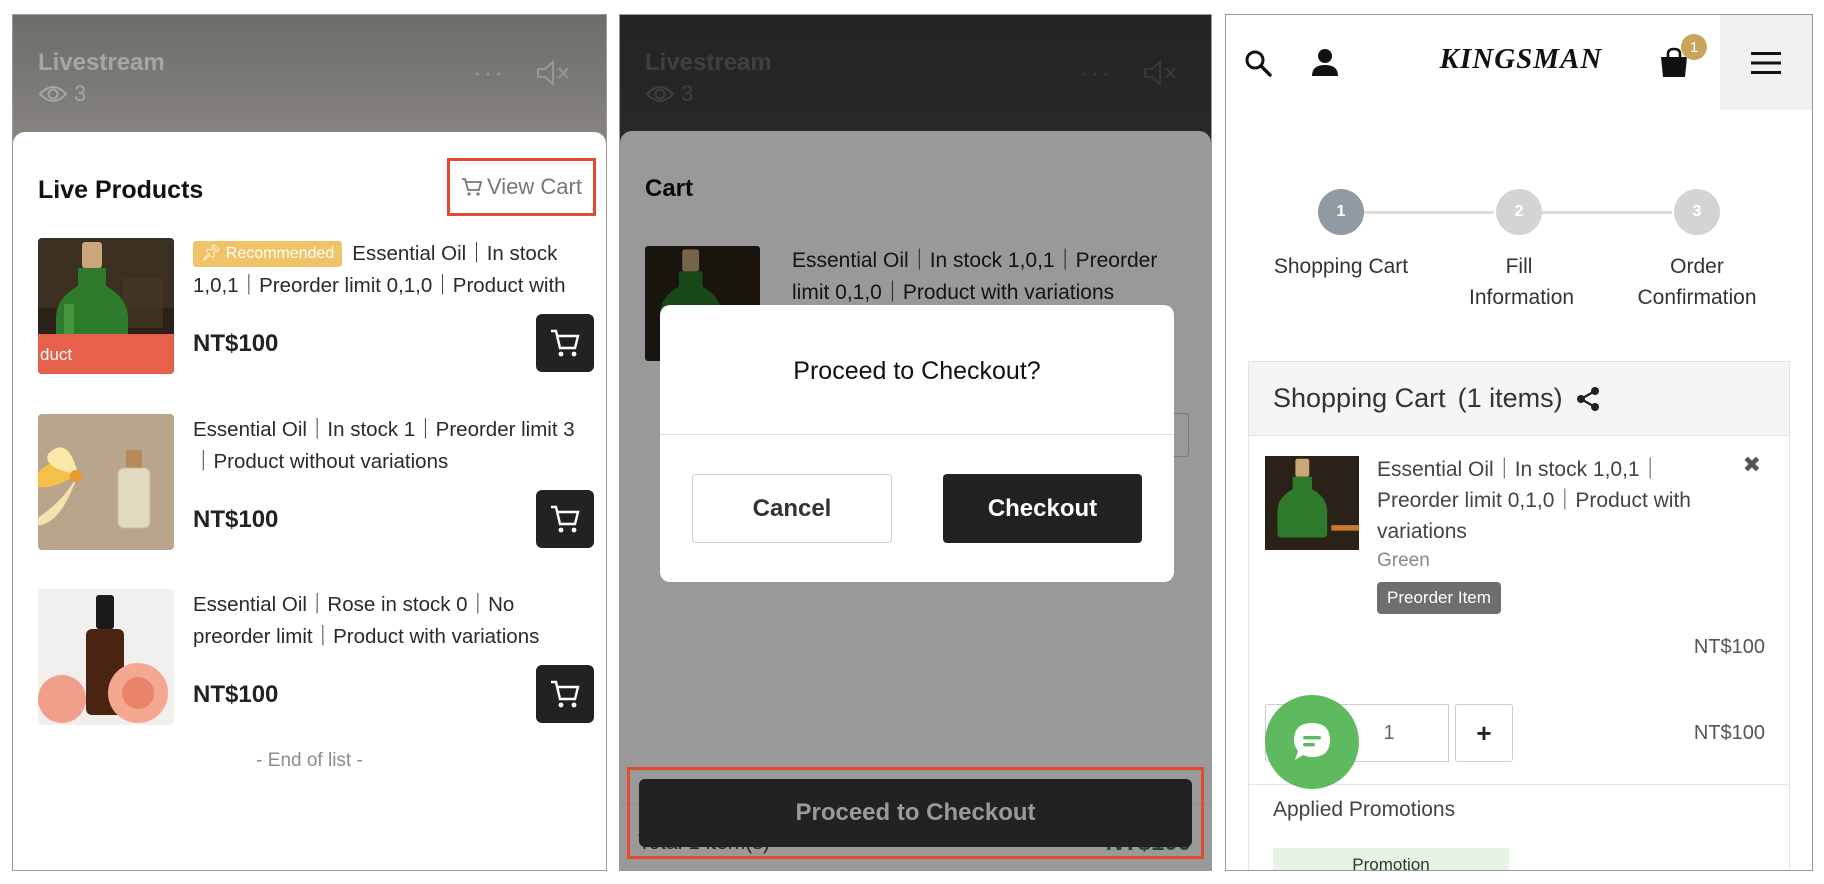  I want to click on cart-item-image, so click(1312, 503).